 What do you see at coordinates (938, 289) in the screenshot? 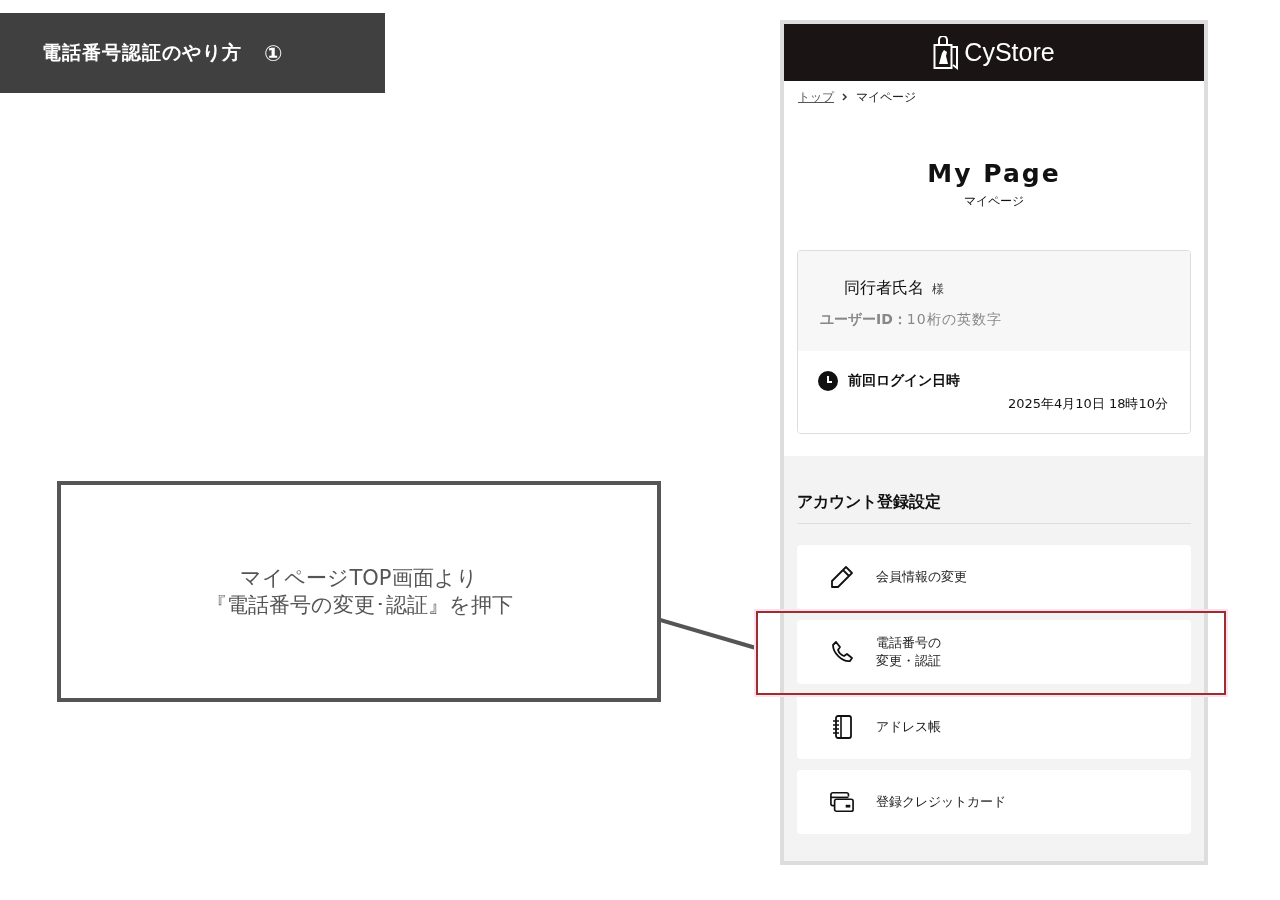
I see `honorific: 様` at bounding box center [938, 289].